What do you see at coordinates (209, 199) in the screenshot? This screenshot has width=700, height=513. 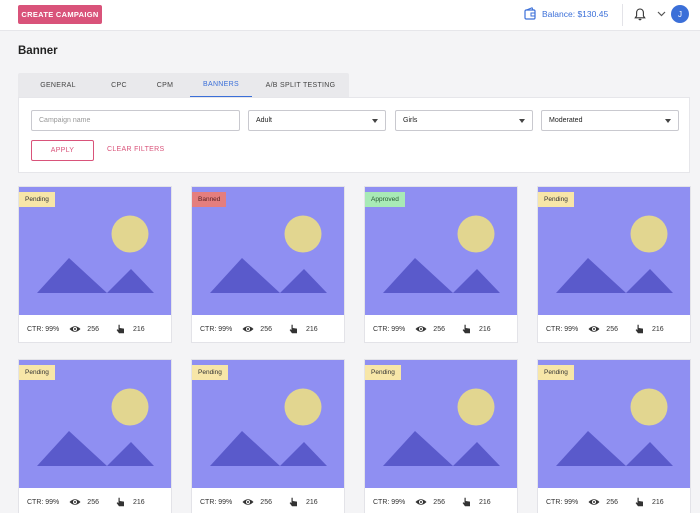 I see `status-badge: Banned` at bounding box center [209, 199].